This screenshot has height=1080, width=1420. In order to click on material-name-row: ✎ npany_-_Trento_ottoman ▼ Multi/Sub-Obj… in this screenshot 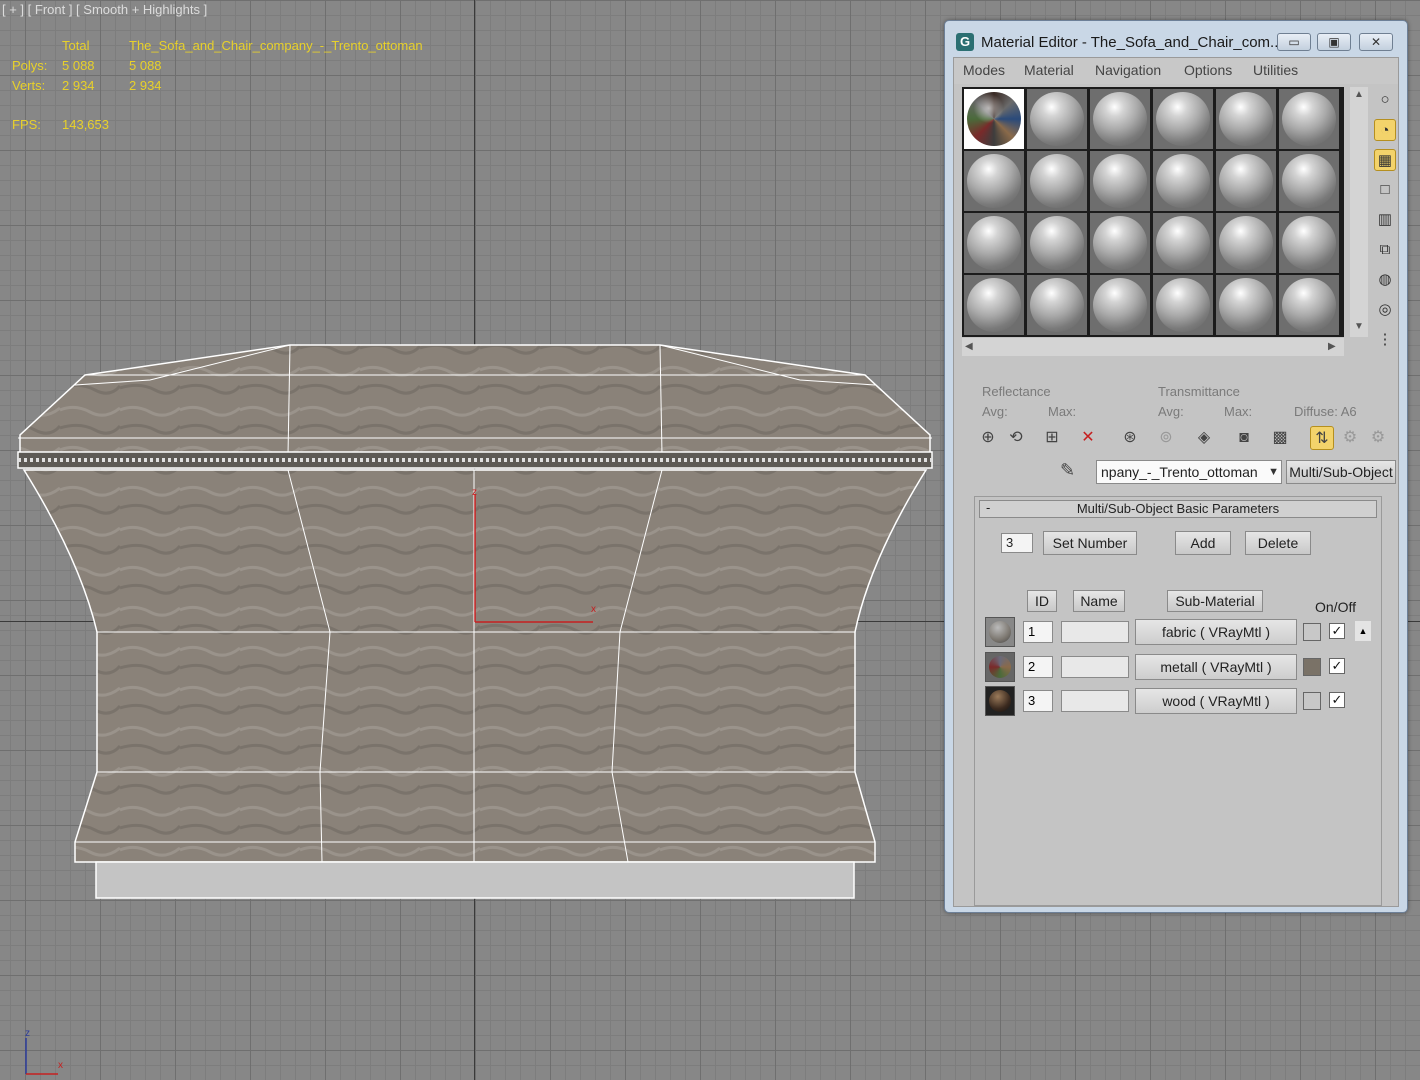, I will do `click(1180, 473)`.